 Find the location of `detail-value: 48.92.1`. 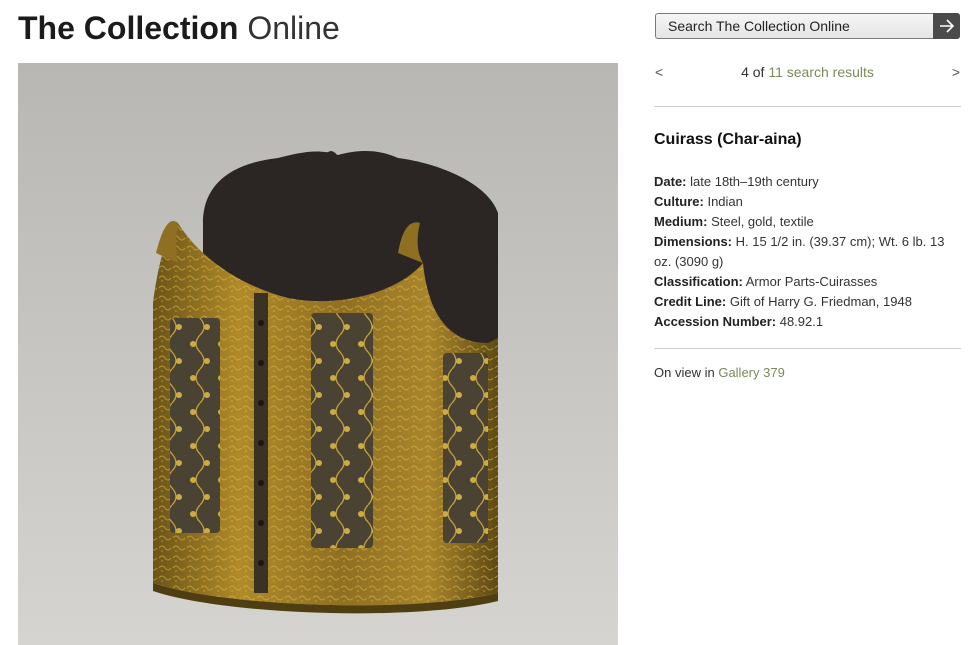

detail-value: 48.92.1 is located at coordinates (801, 321).